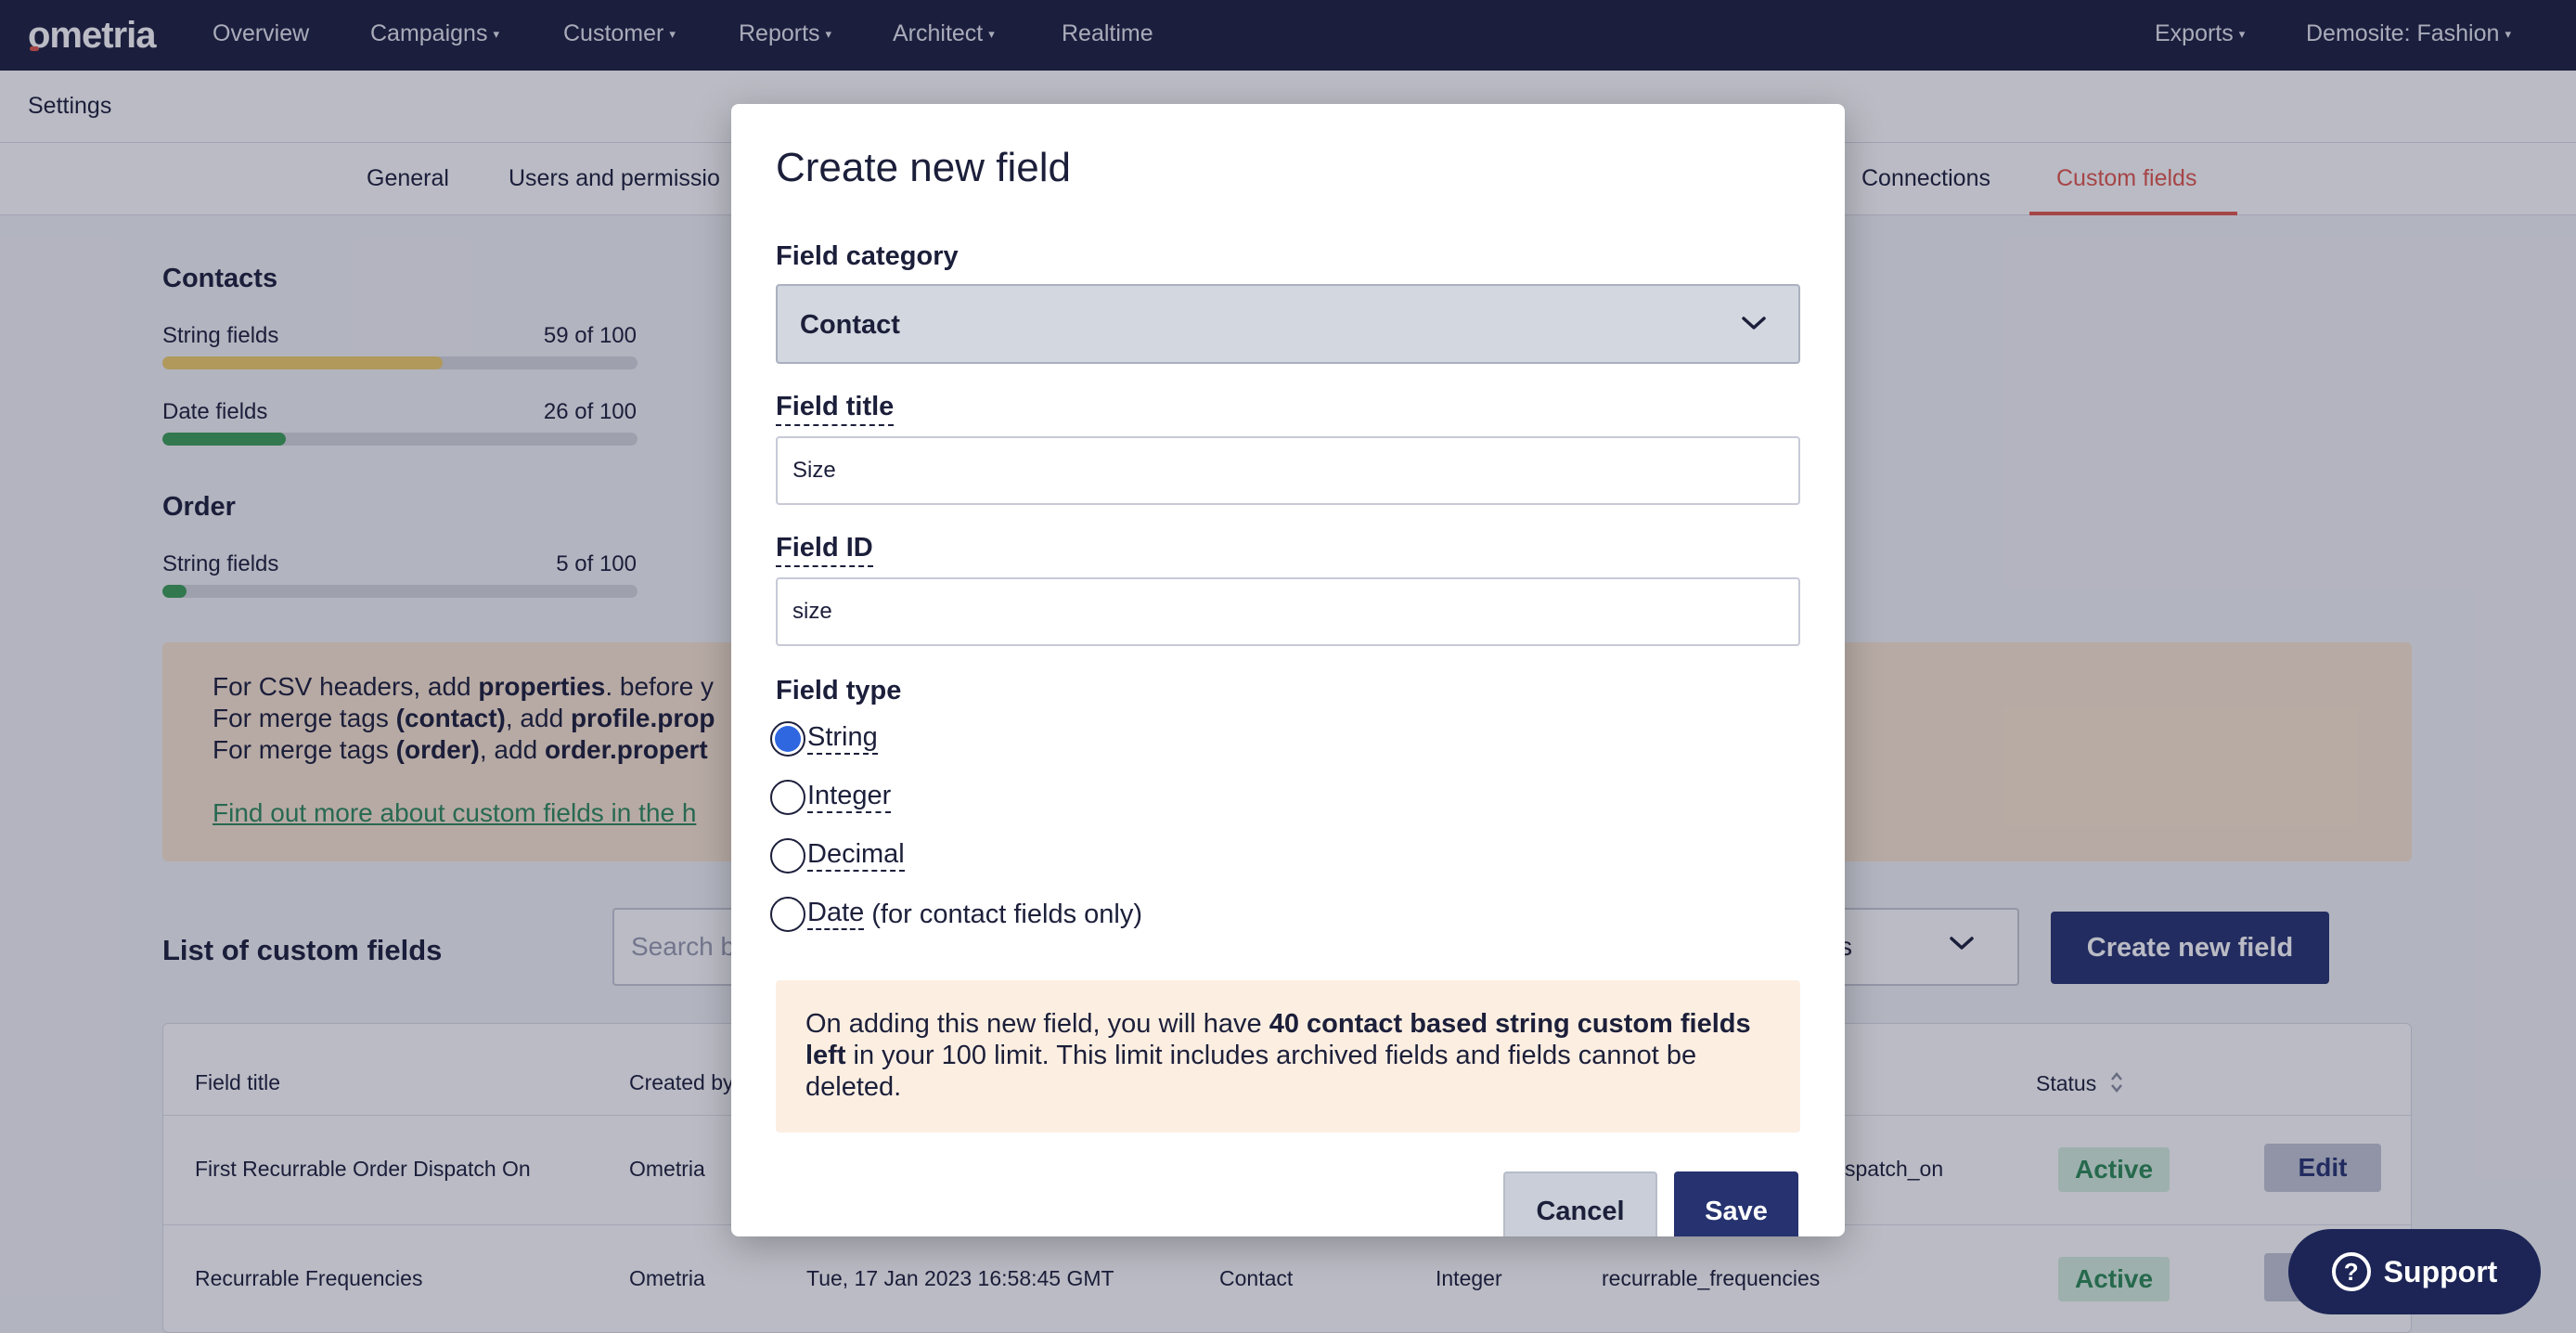 The image size is (2576, 1333). I want to click on field-type-option-string: String, so click(824, 738).